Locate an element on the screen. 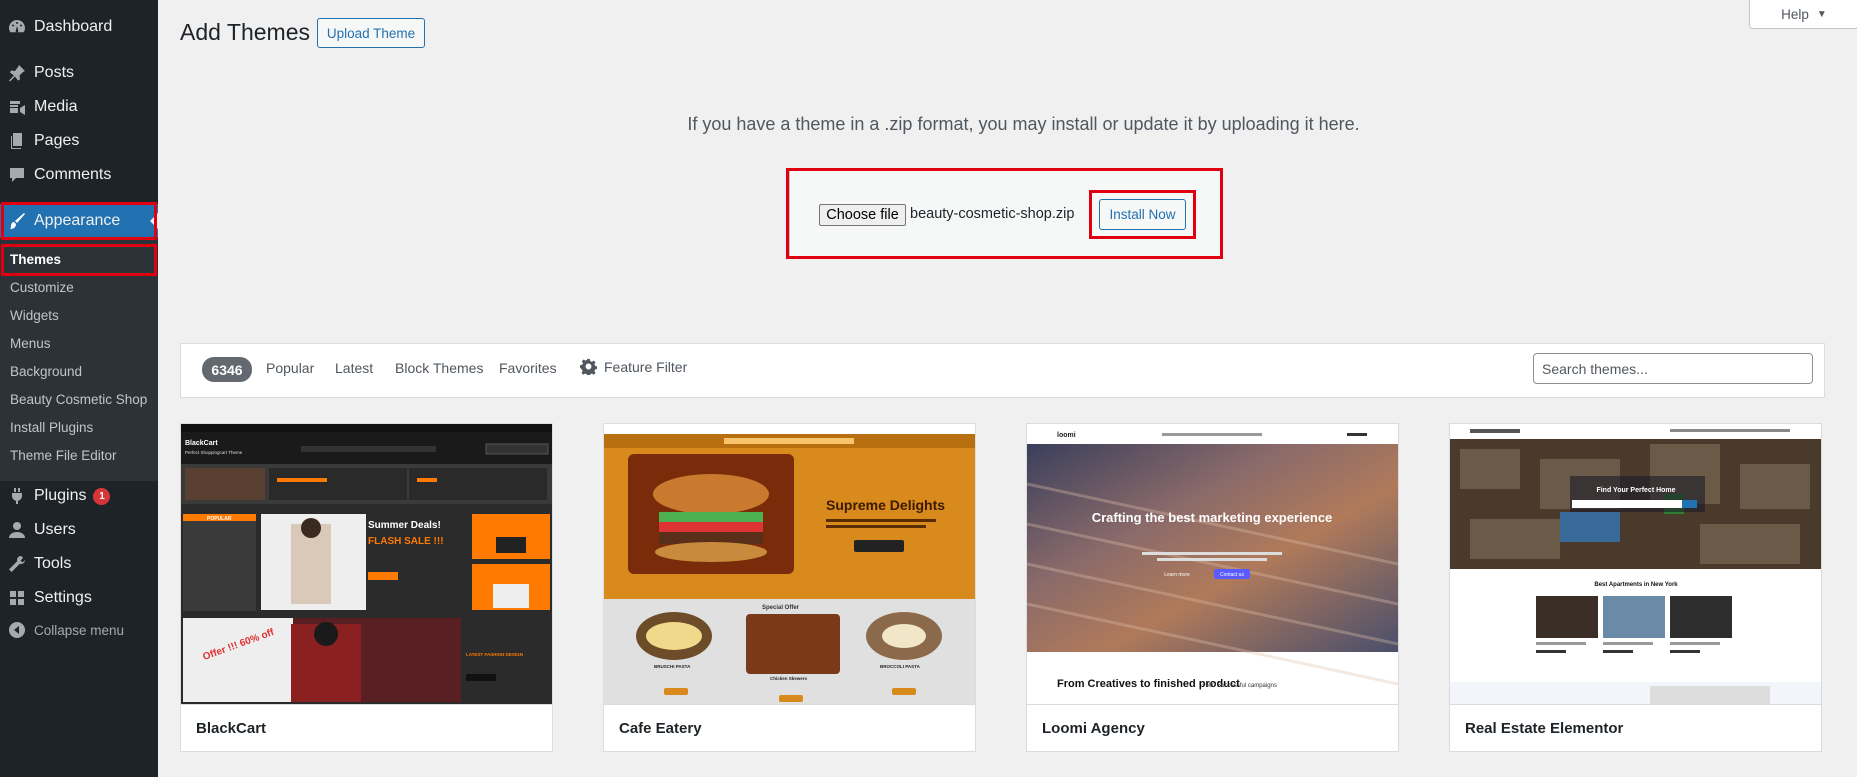 This screenshot has width=1857, height=777. cafe-item2: Chicken Skewers is located at coordinates (789, 678).